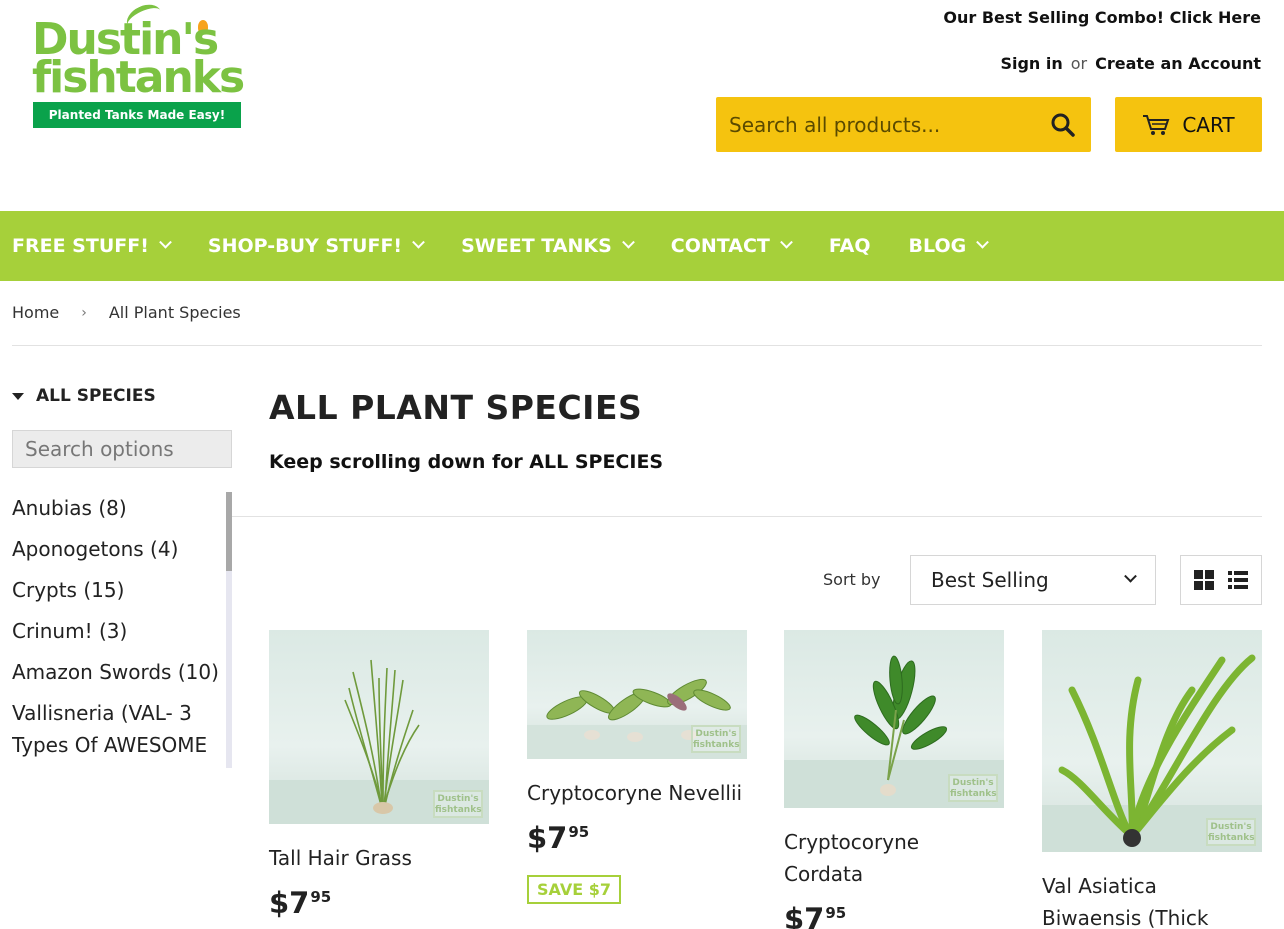 This screenshot has height=929, width=1284. What do you see at coordinates (137, 115) in the screenshot?
I see `logo-tagline: Planted Tanks Made Easy!` at bounding box center [137, 115].